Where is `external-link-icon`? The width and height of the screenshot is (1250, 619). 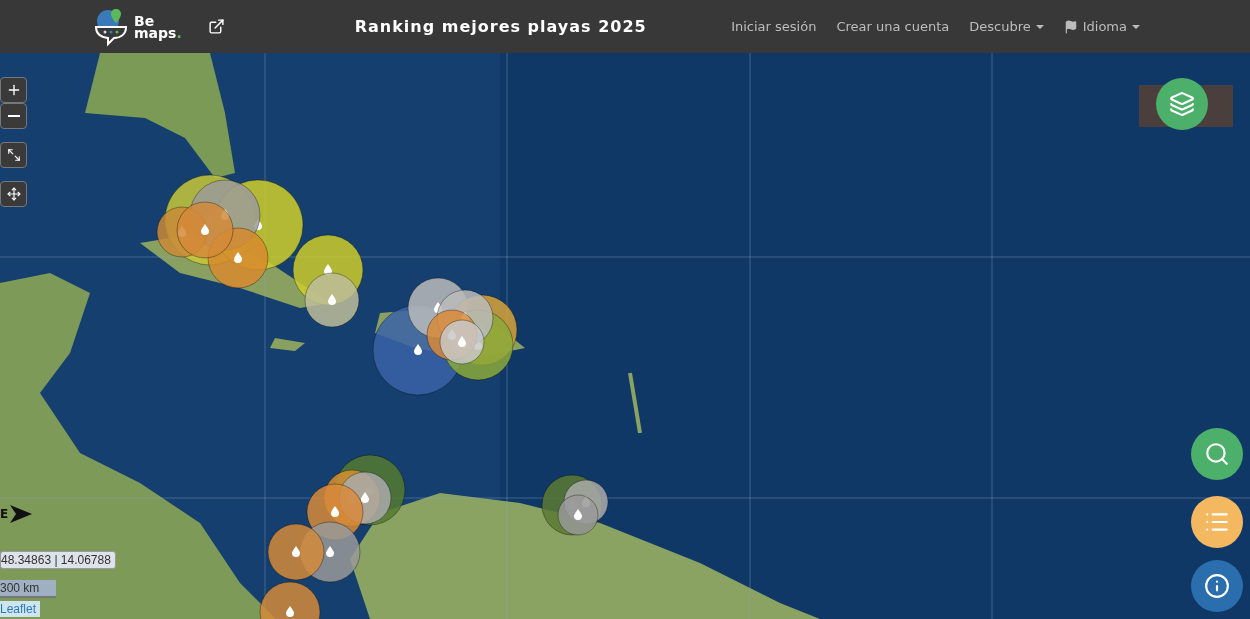 external-link-icon is located at coordinates (216, 26).